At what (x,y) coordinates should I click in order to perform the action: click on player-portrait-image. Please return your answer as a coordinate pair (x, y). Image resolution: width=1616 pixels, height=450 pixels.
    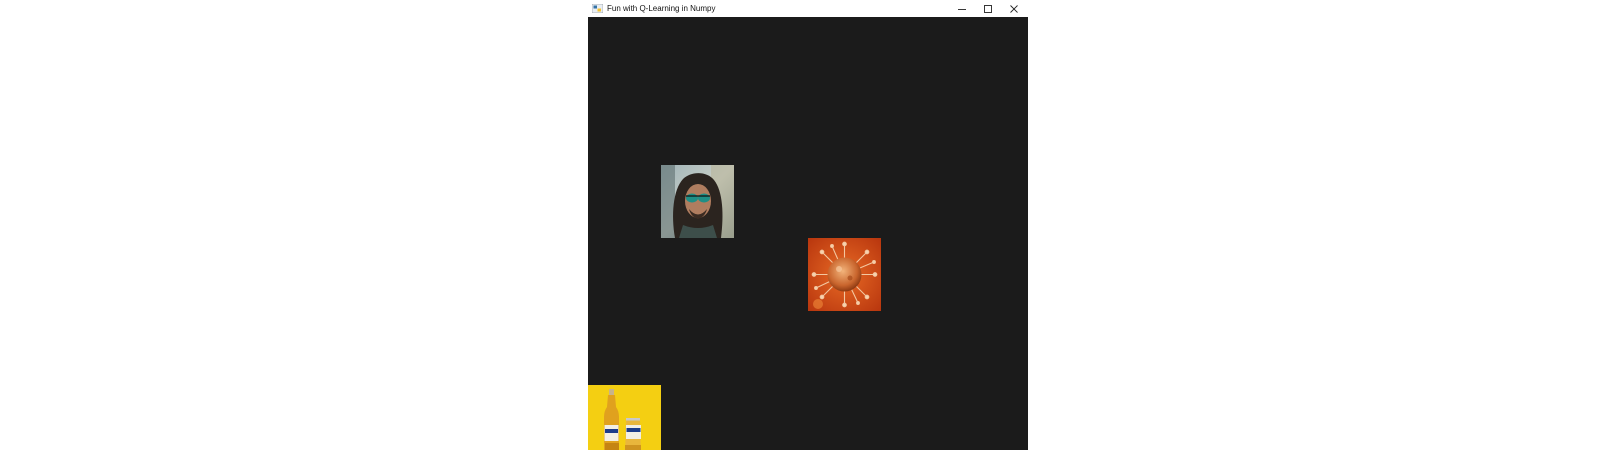
    Looking at the image, I should click on (697, 201).